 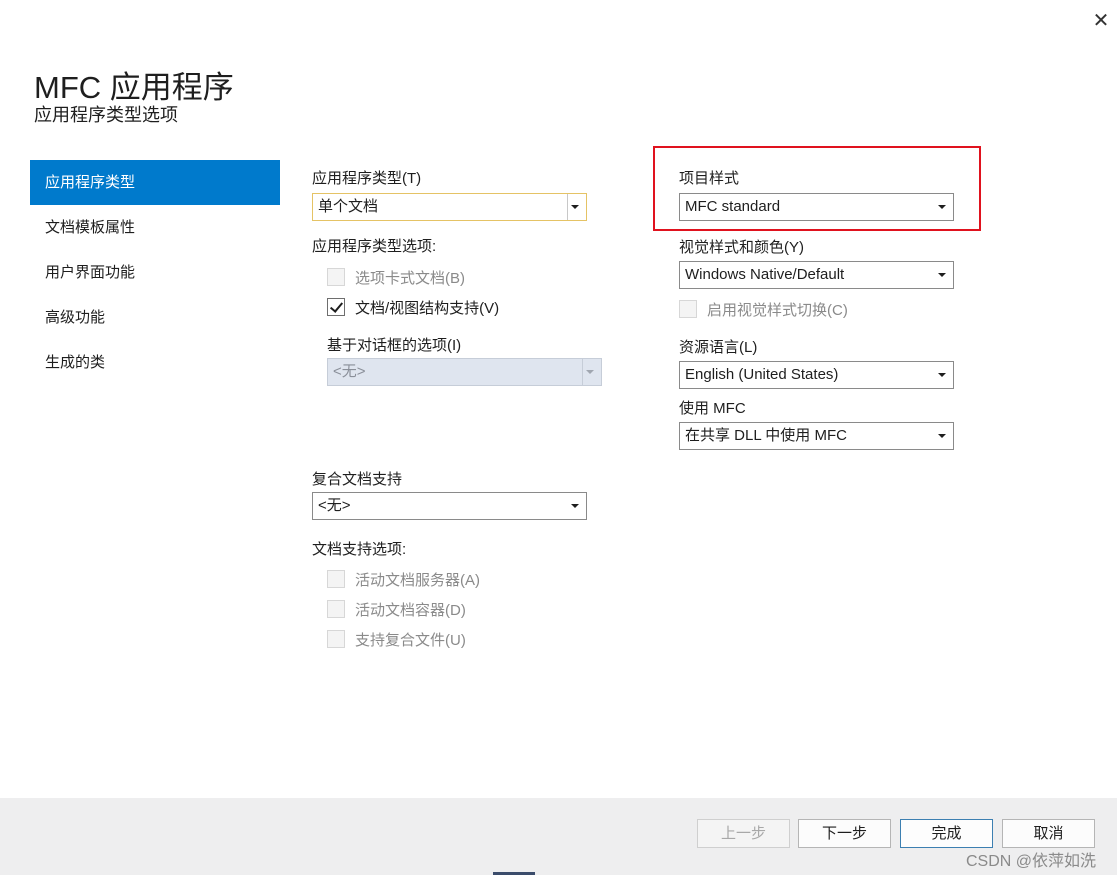 What do you see at coordinates (1048, 833) in the screenshot?
I see `cancel-button: 取消` at bounding box center [1048, 833].